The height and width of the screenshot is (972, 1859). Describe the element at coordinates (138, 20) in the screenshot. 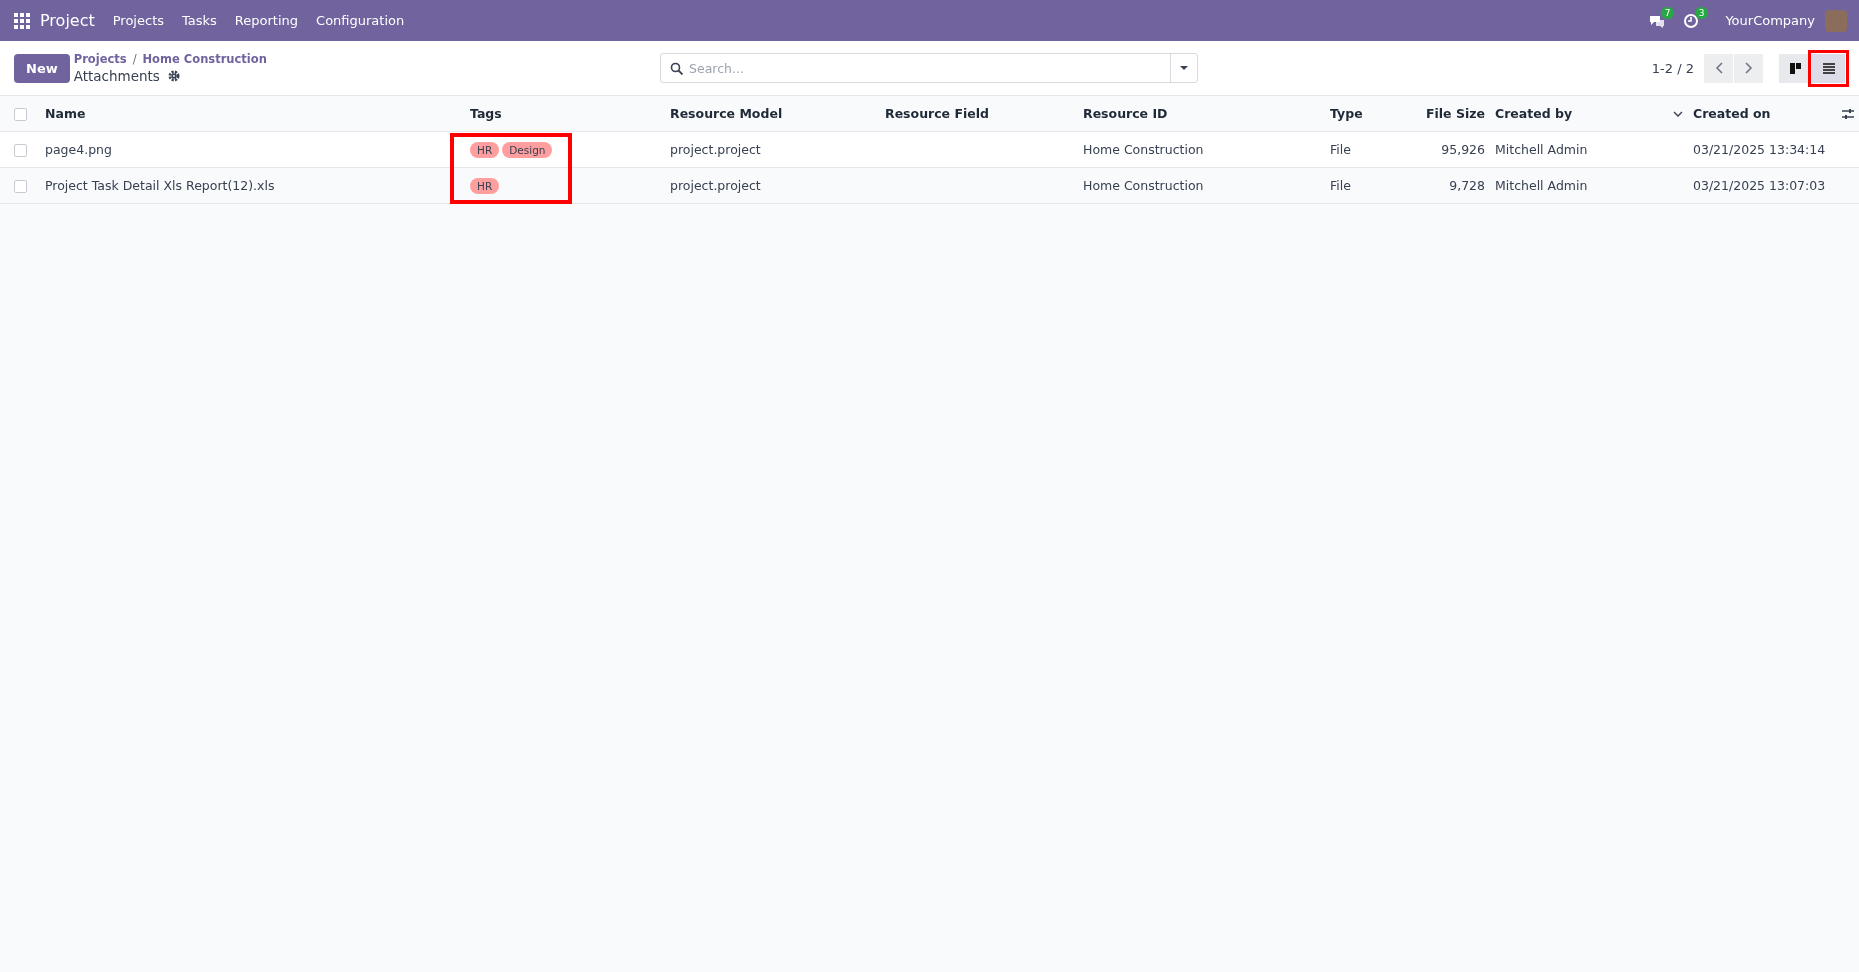

I see `menu-item: Projects` at that location.